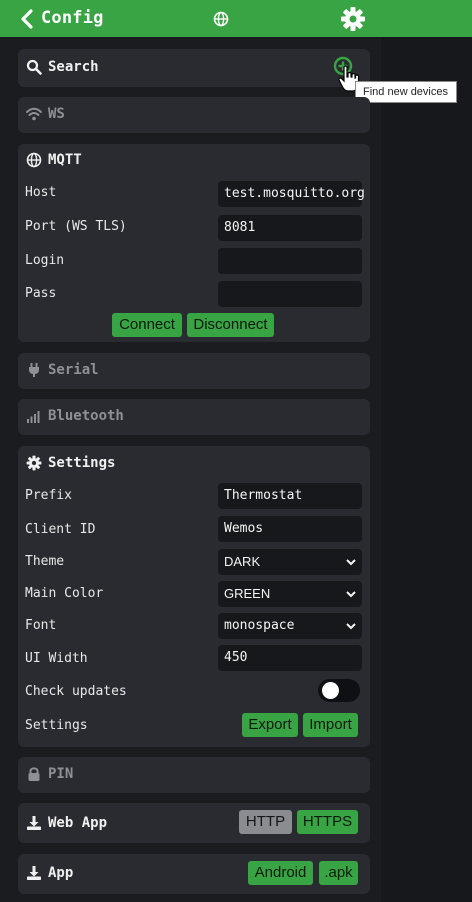  I want to click on settings-title: Settings, so click(82, 463).